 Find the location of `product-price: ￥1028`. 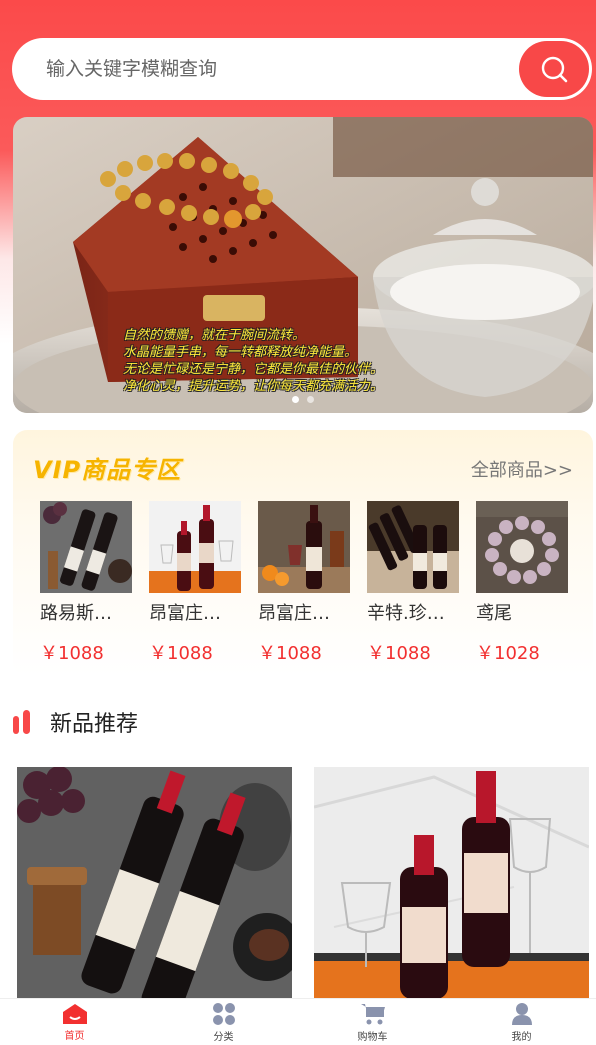

product-price: ￥1028 is located at coordinates (508, 653).